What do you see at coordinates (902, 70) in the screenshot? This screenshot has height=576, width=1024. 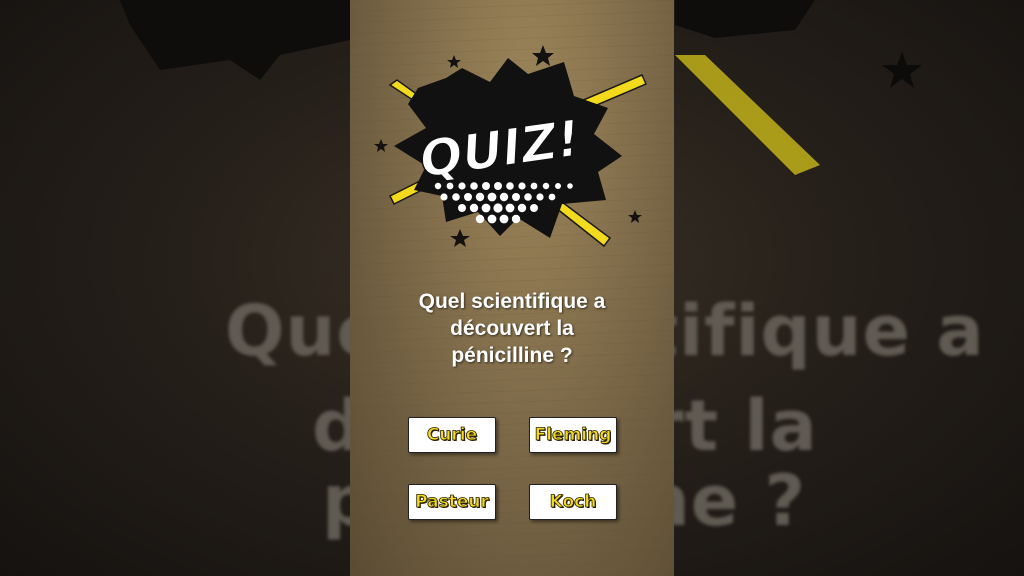 I see `background-star-decoration` at bounding box center [902, 70].